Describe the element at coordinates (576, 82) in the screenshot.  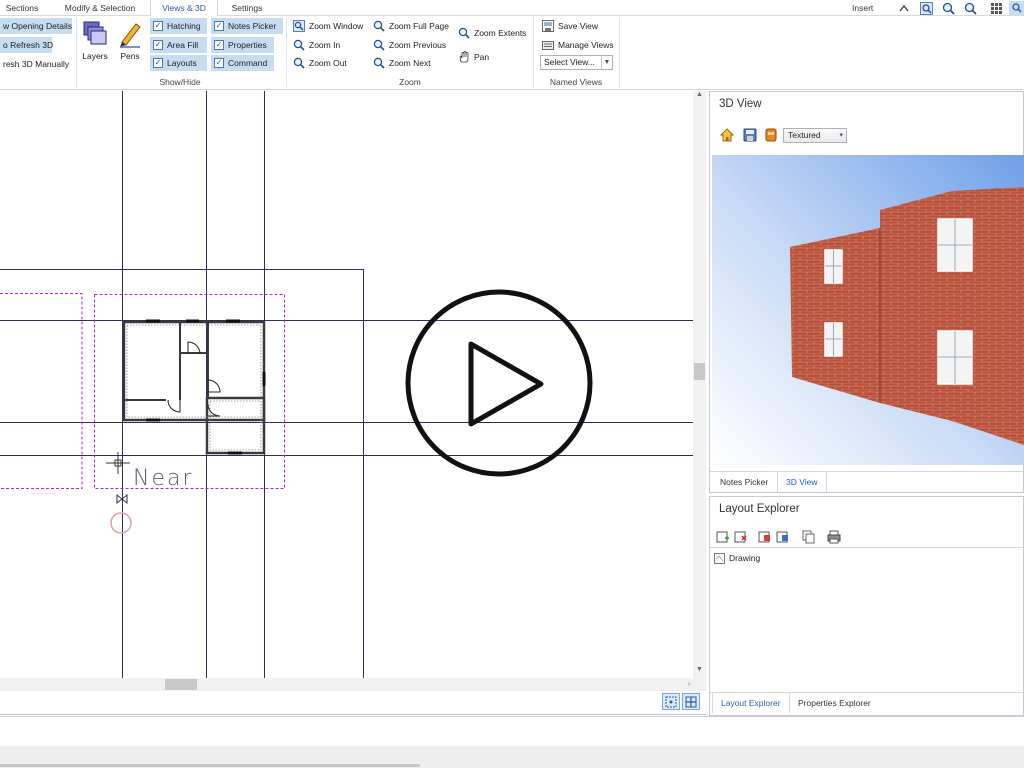
I see `named-views-group-label: Named Views` at that location.